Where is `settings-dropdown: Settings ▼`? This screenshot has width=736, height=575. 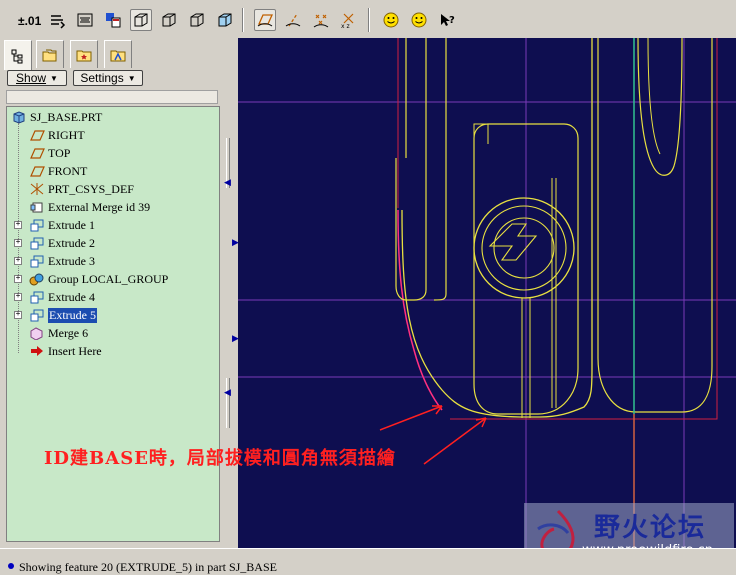 settings-dropdown: Settings ▼ is located at coordinates (108, 78).